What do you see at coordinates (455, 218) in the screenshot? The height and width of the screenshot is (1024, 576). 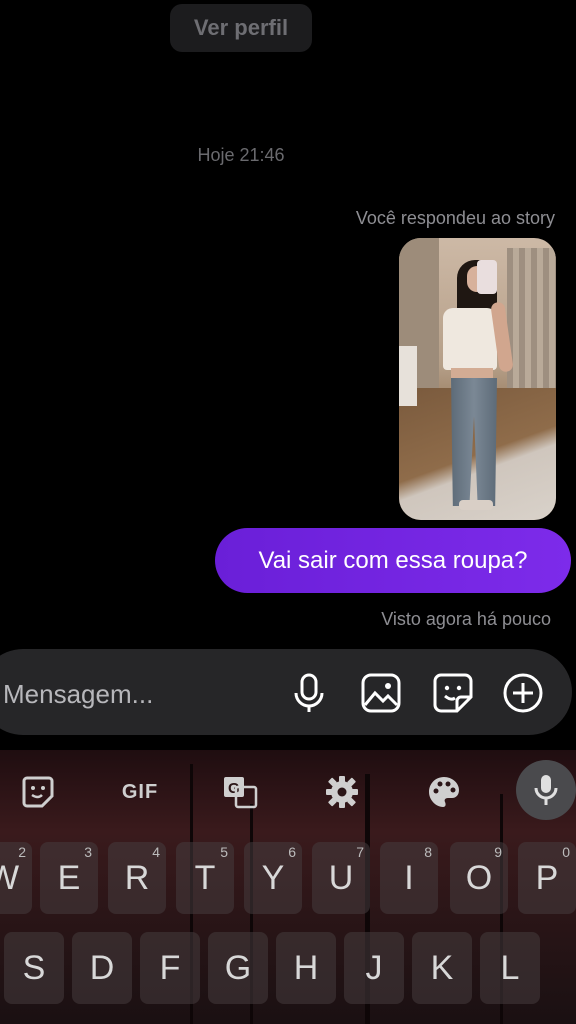 I see `story-reply-label: Você respondeu ao story` at bounding box center [455, 218].